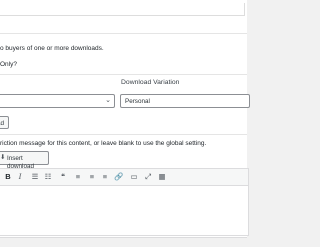  What do you see at coordinates (148, 177) in the screenshot?
I see `fullscreen-icon: ⤢` at bounding box center [148, 177].